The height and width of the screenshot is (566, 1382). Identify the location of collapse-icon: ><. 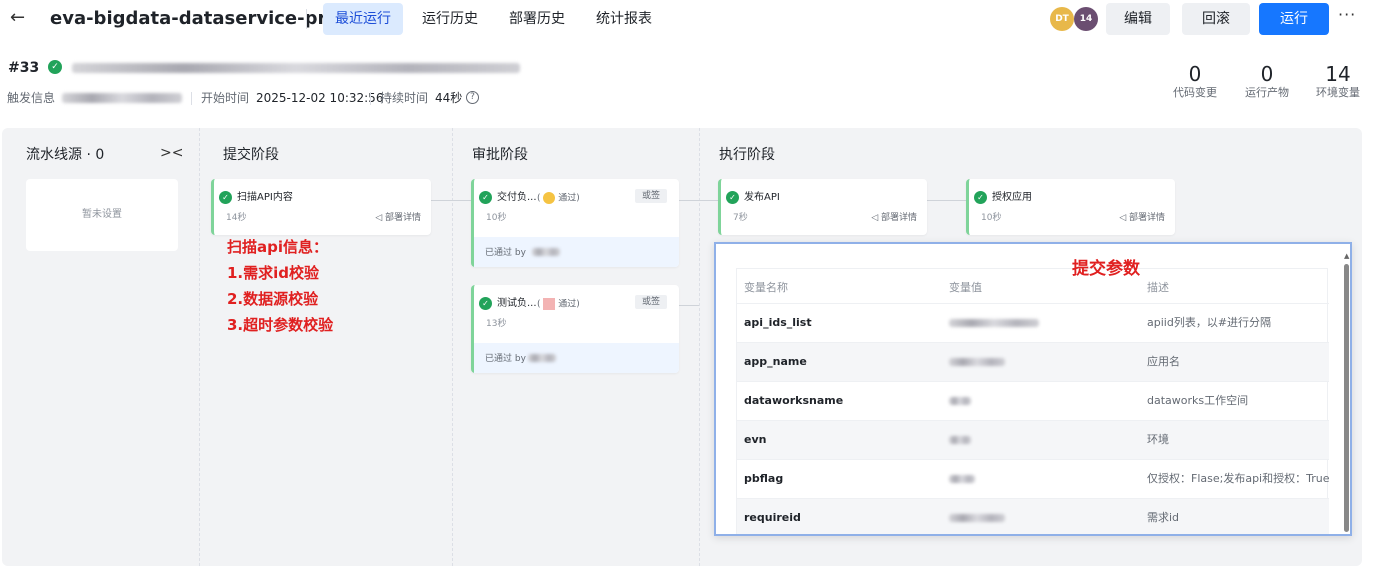
(171, 153).